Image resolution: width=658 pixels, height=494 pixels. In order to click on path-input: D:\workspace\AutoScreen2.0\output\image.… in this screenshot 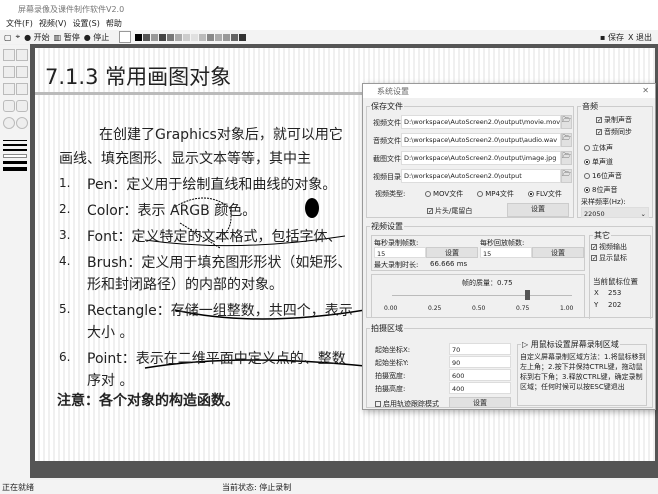, I will do `click(481, 158)`.